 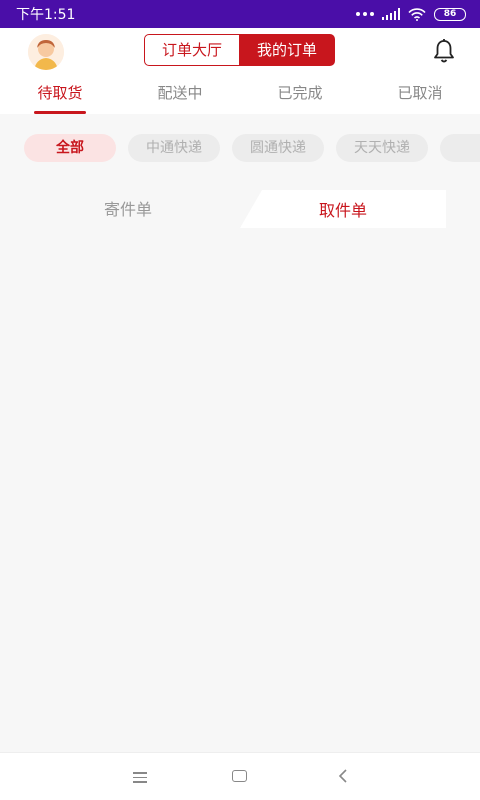 I want to click on filter-chip-all: 全部, so click(x=70, y=148).